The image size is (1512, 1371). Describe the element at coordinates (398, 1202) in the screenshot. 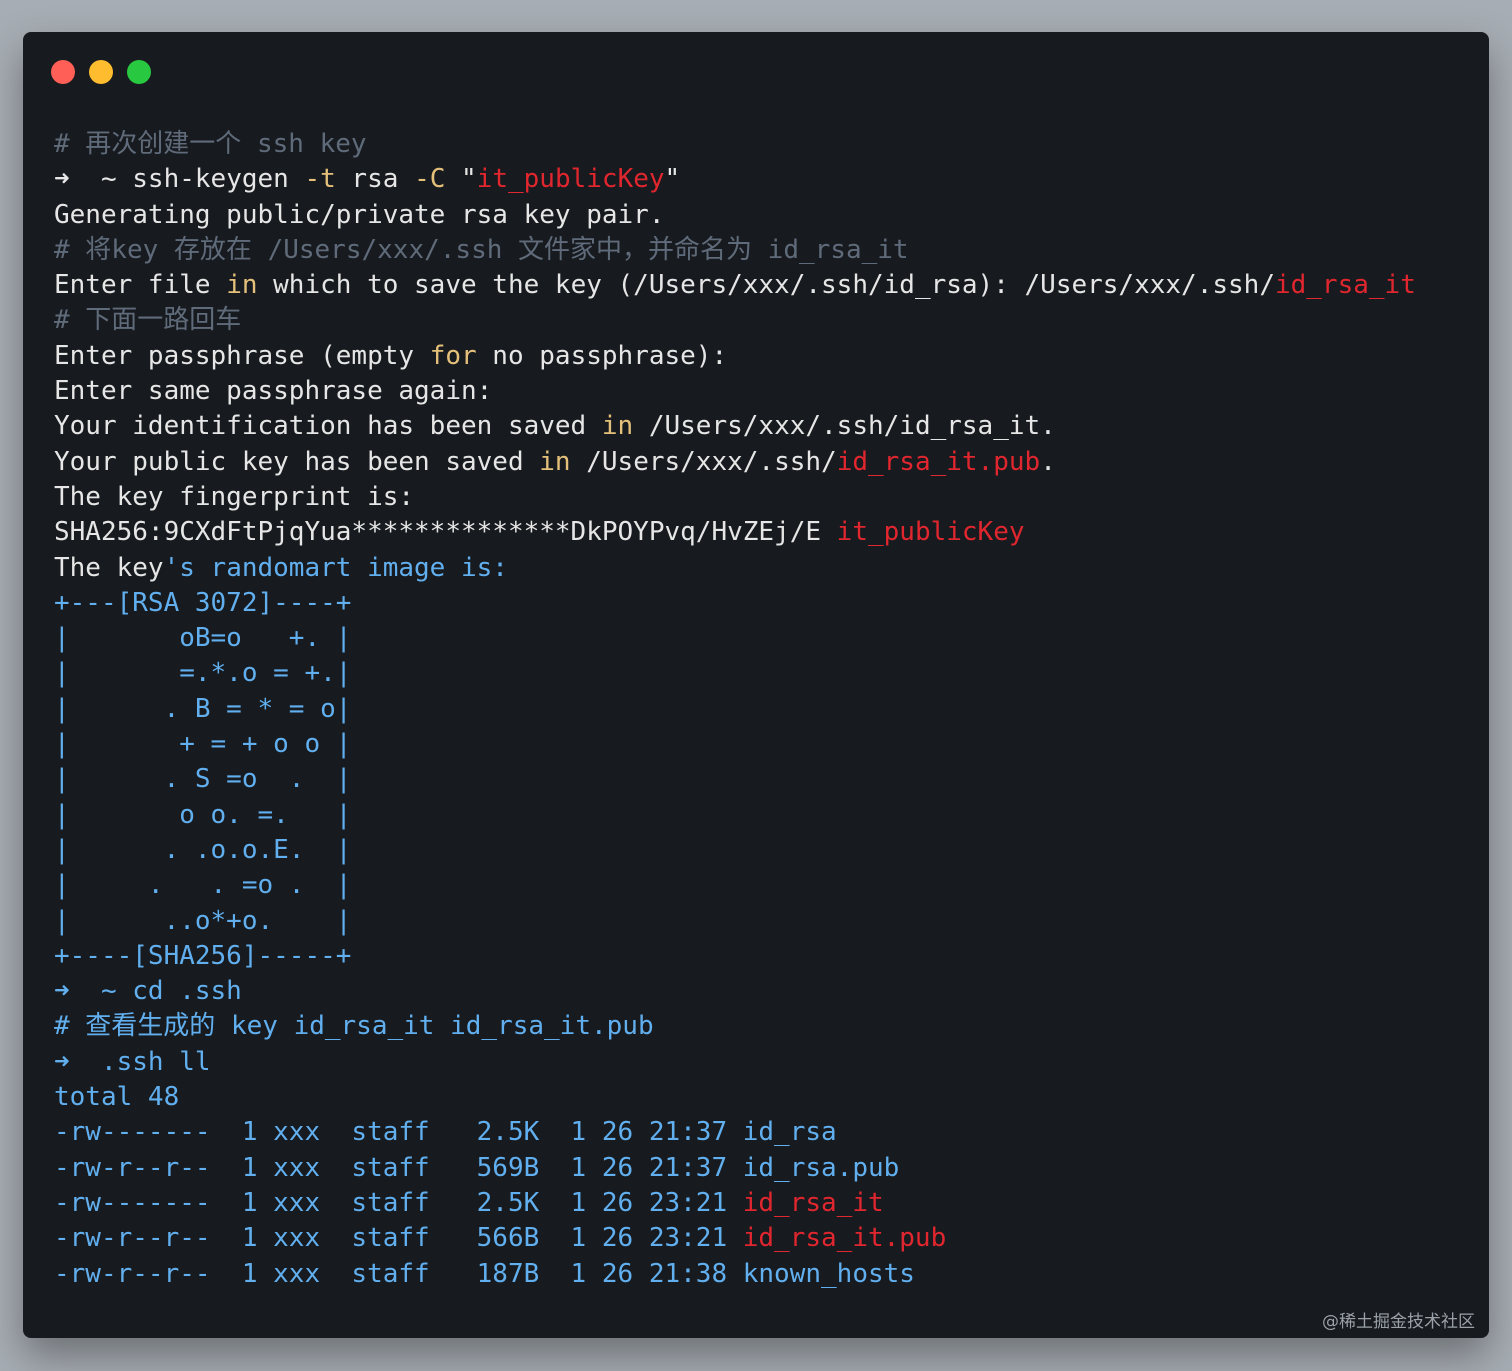

I see `terminal-text-segment: -rw------- 1 xxx staff 2.5K 1 26 23:21` at that location.